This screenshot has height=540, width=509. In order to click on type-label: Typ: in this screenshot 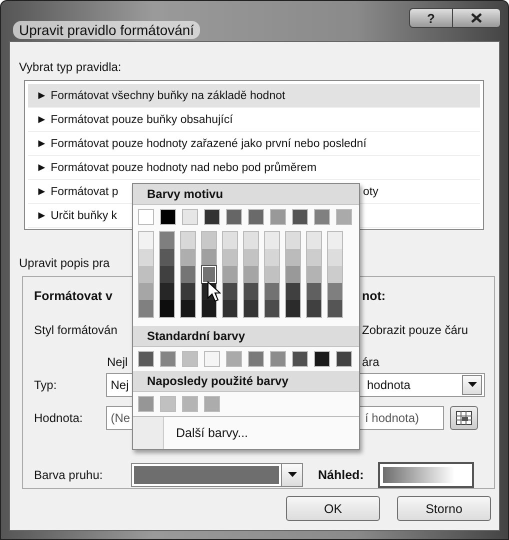, I will do `click(46, 385)`.